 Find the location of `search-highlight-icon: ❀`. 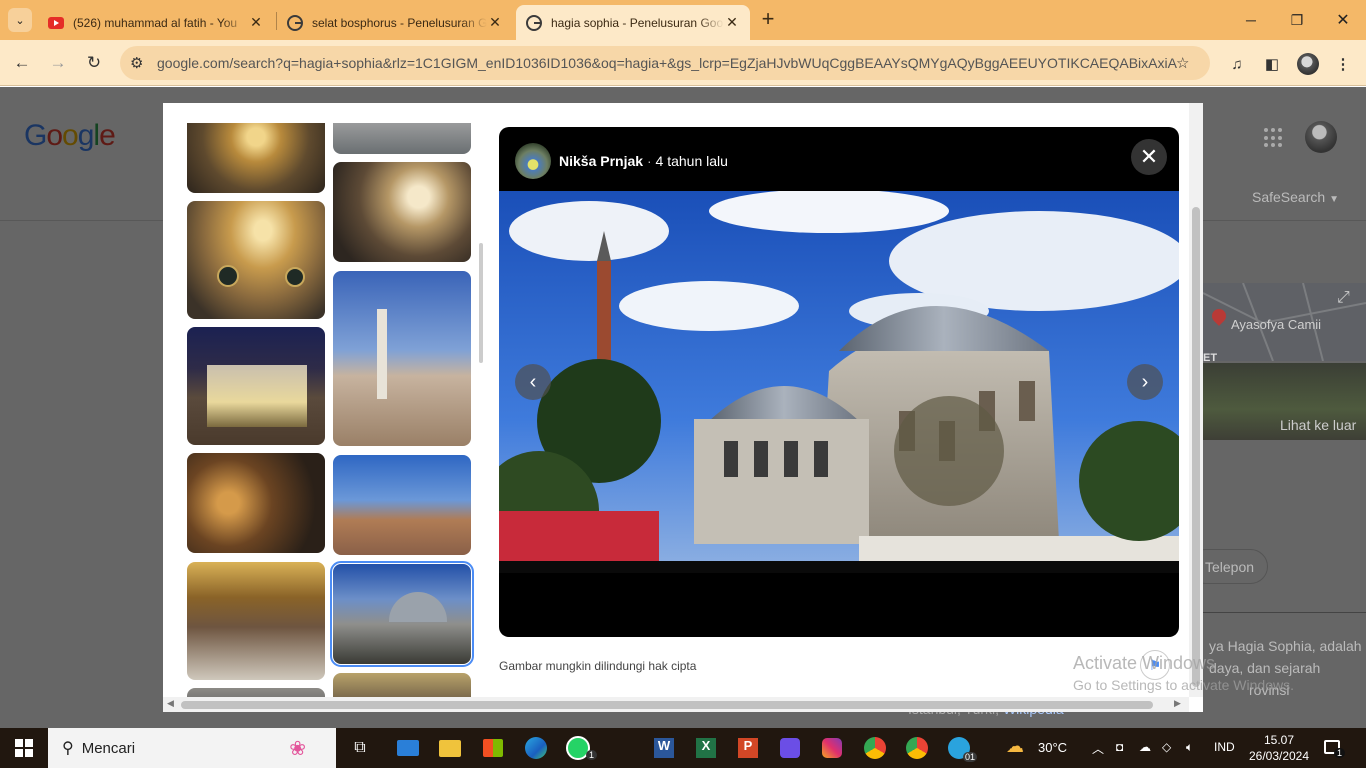

search-highlight-icon: ❀ is located at coordinates (297, 748).